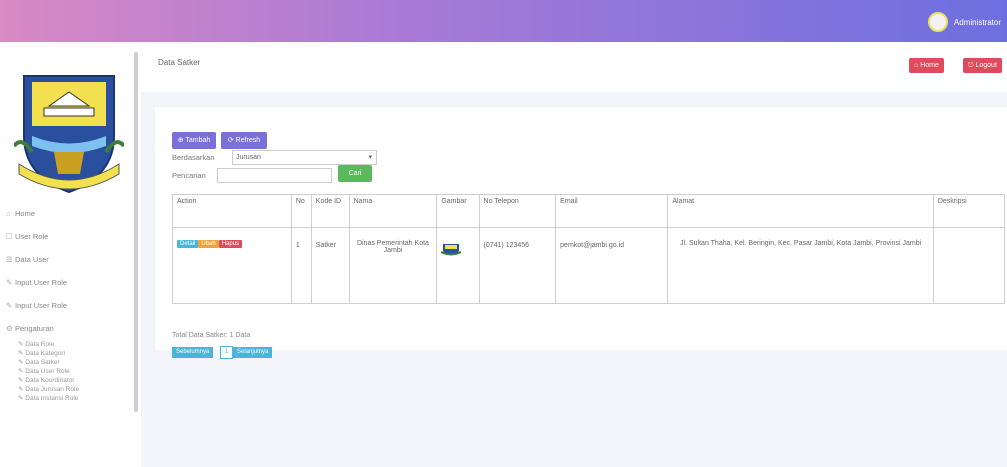 This screenshot has height=467, width=1007. I want to click on total-count: Total Data Satker: 1 Data, so click(211, 335).